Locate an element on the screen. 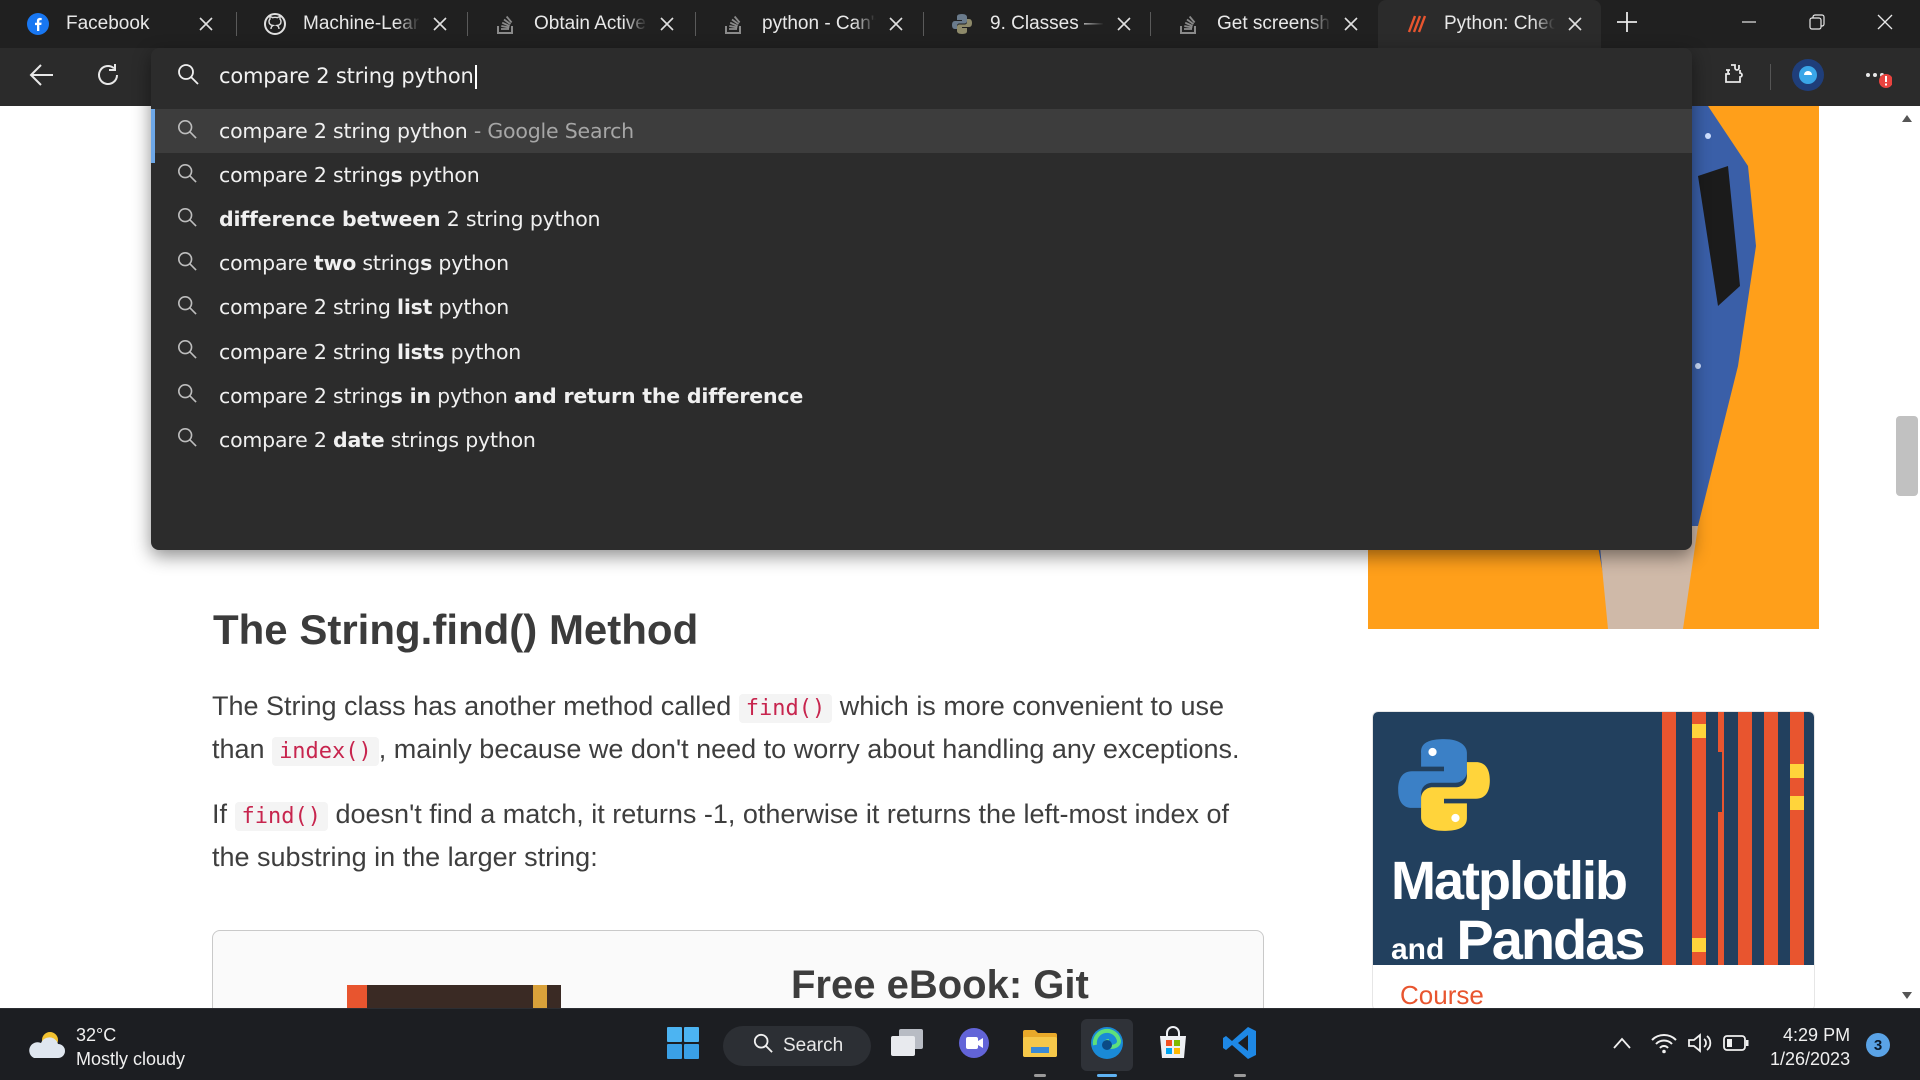 This screenshot has width=1920, height=1080. taskbar-search: Search is located at coordinates (797, 1046).